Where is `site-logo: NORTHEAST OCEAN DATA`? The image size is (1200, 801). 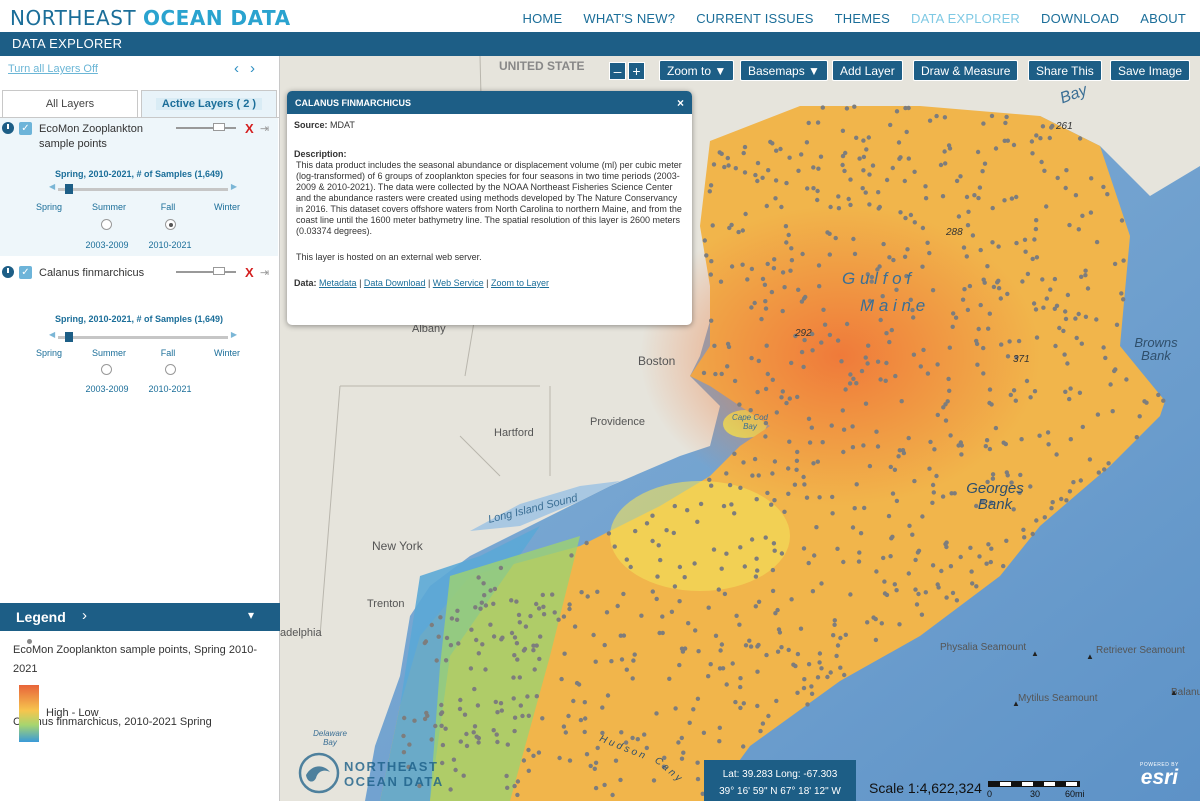
site-logo: NORTHEAST OCEAN DATA is located at coordinates (150, 18).